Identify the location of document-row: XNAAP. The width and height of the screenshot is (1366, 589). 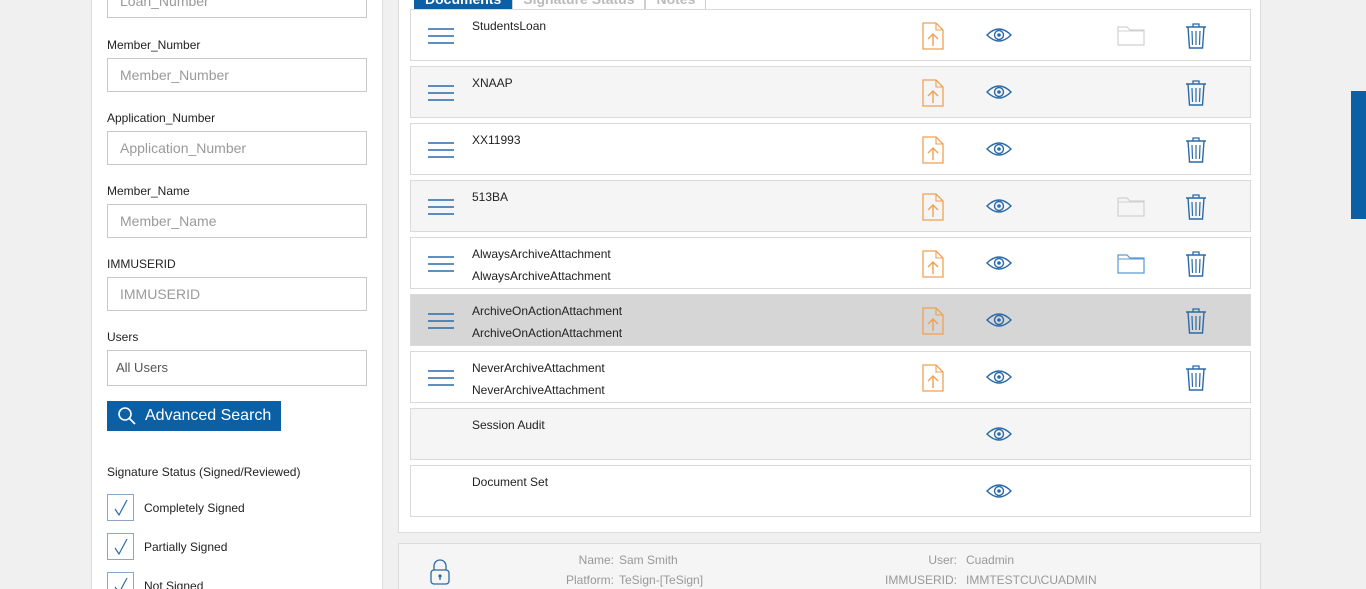
(830, 92).